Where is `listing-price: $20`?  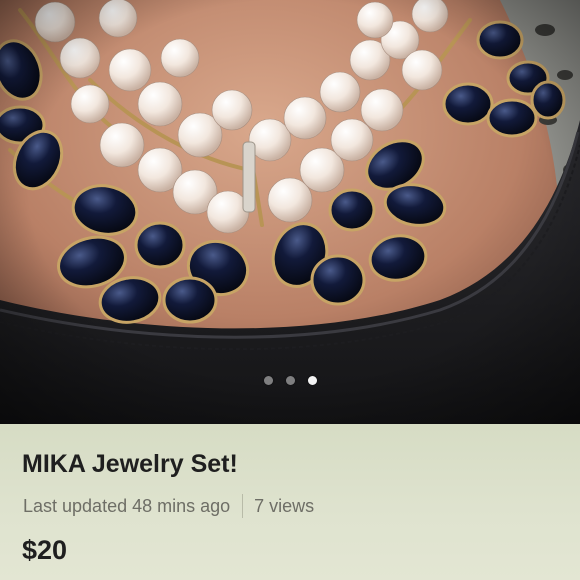
listing-price: $20 is located at coordinates (45, 550).